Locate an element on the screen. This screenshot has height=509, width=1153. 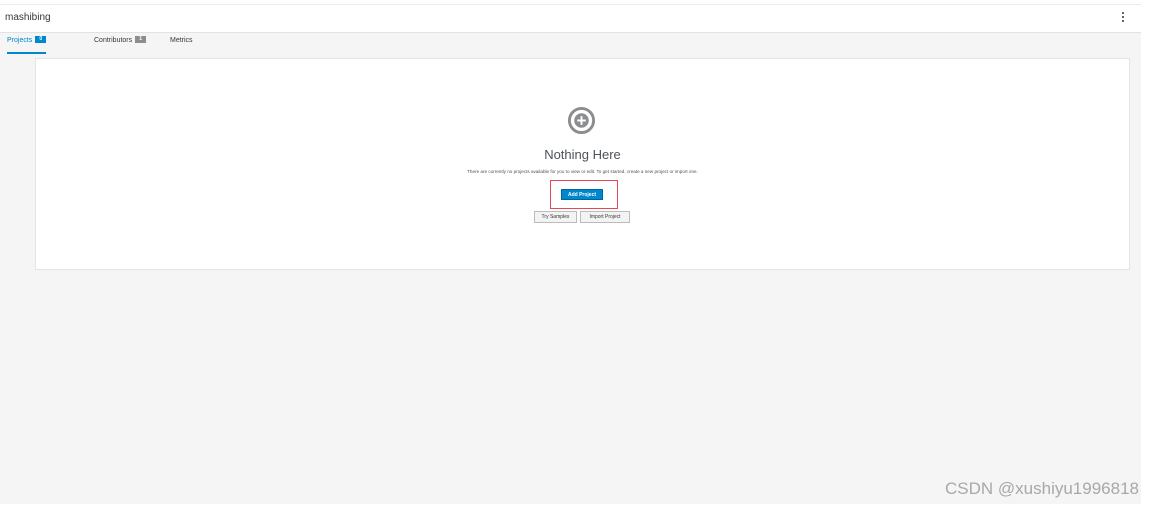
tab-projects: Projects 0 is located at coordinates (27, 45).